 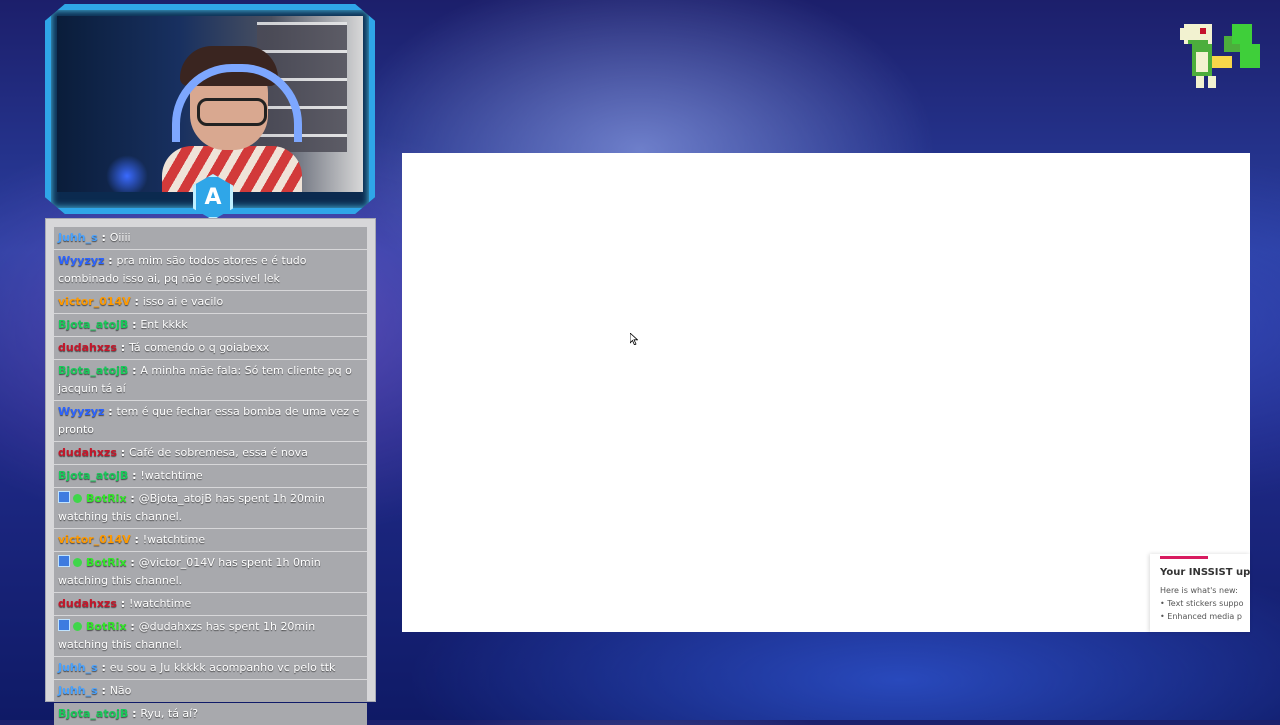 What do you see at coordinates (210, 540) in the screenshot?
I see `chat-message: victor_014V : !watchtime` at bounding box center [210, 540].